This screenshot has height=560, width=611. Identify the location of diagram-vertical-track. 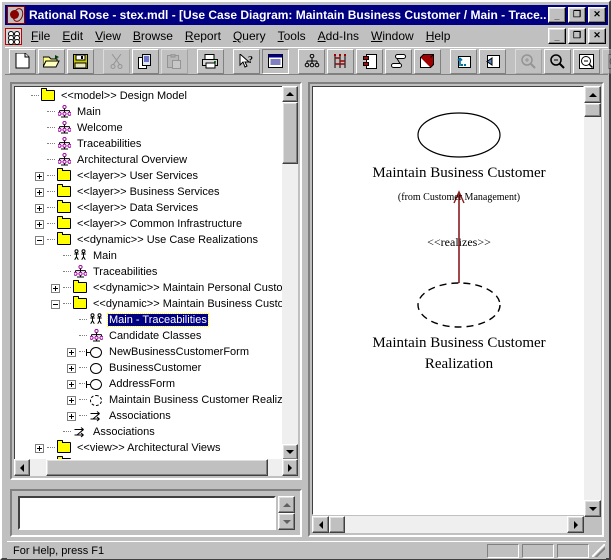
(592, 301).